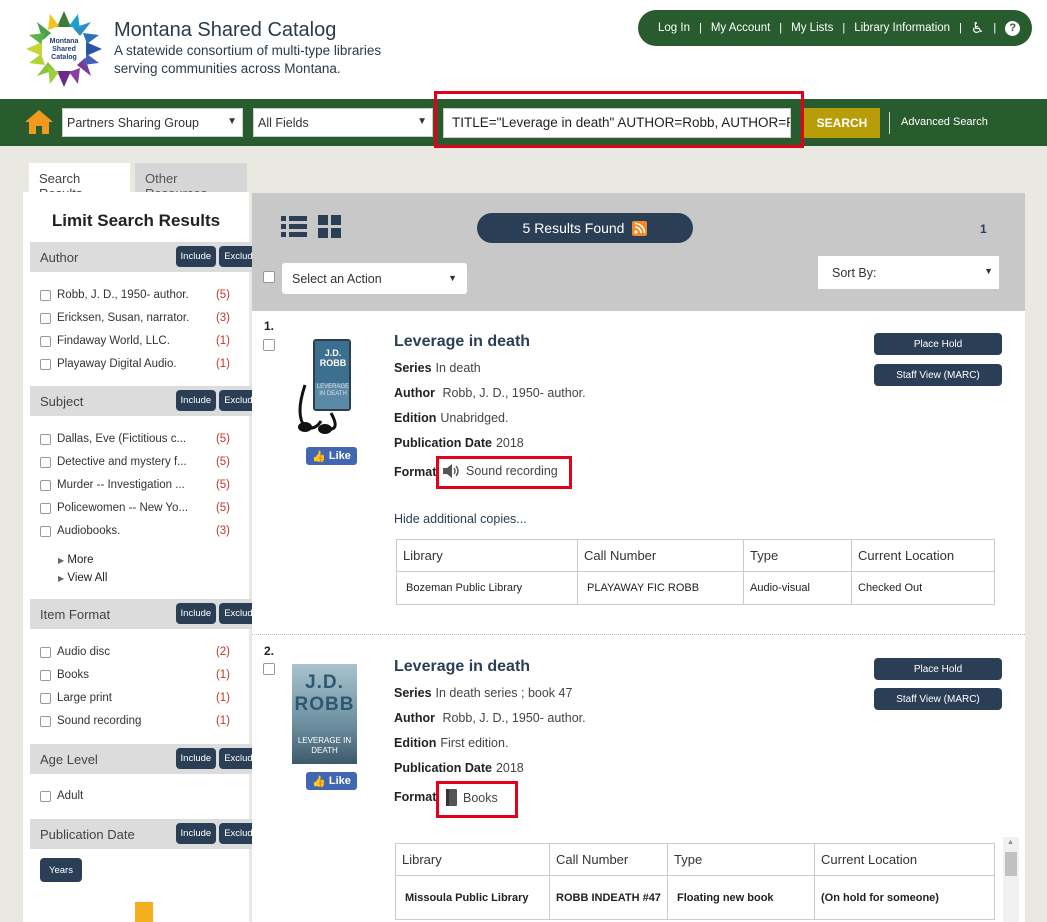  Describe the element at coordinates (135, 462) in the screenshot. I see `facet-item: Detective and mystery f... (5)` at that location.